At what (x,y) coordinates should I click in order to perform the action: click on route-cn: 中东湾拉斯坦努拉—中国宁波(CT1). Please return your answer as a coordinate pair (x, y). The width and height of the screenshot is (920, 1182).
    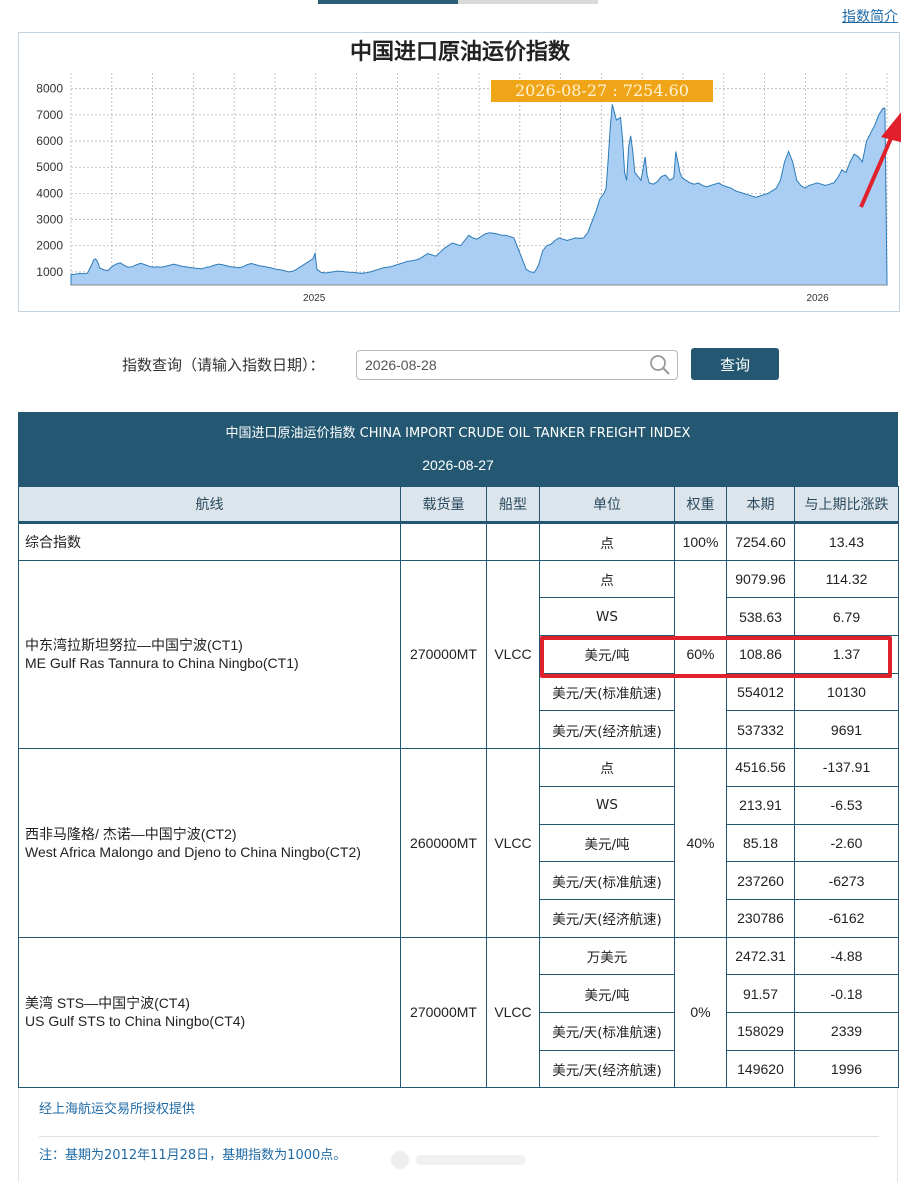
    Looking at the image, I should click on (134, 645).